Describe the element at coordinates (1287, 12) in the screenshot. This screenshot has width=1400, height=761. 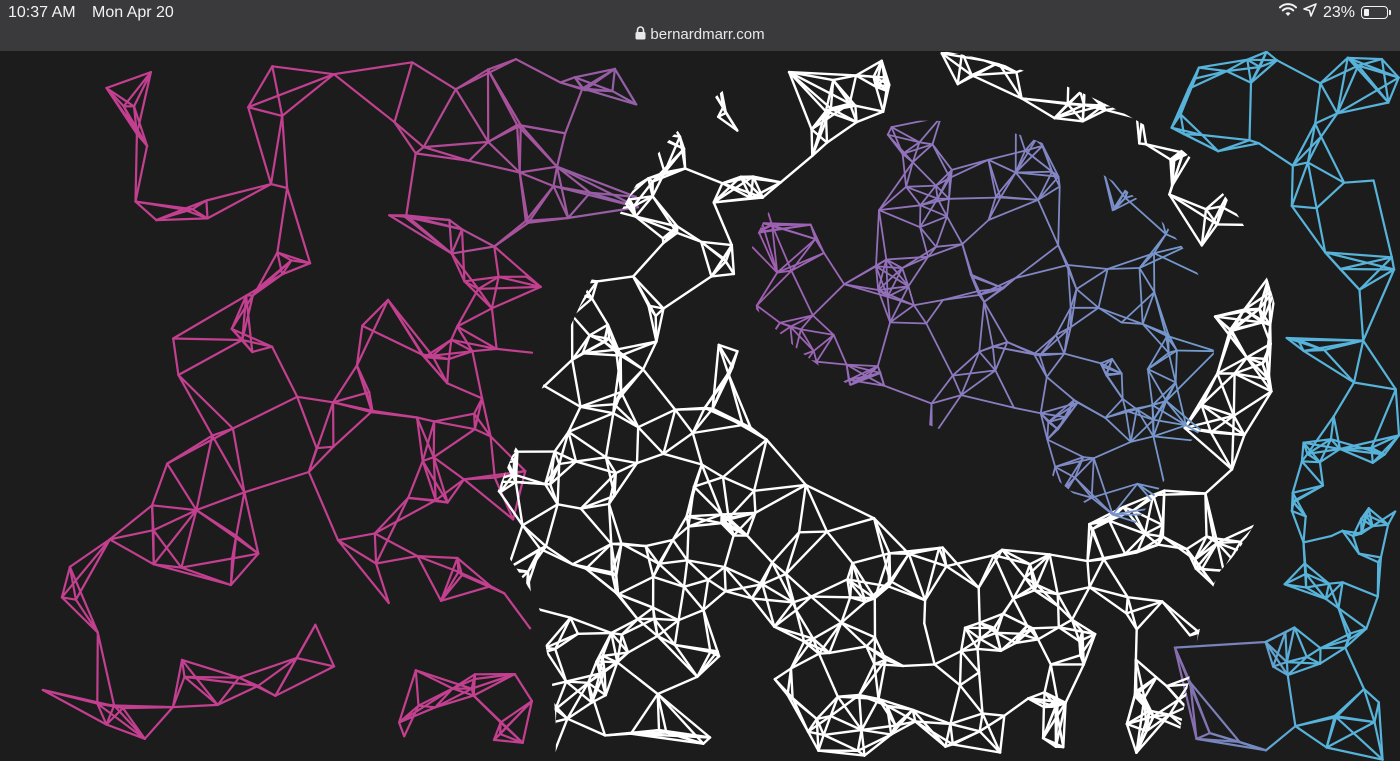
I see `wifi-icon` at that location.